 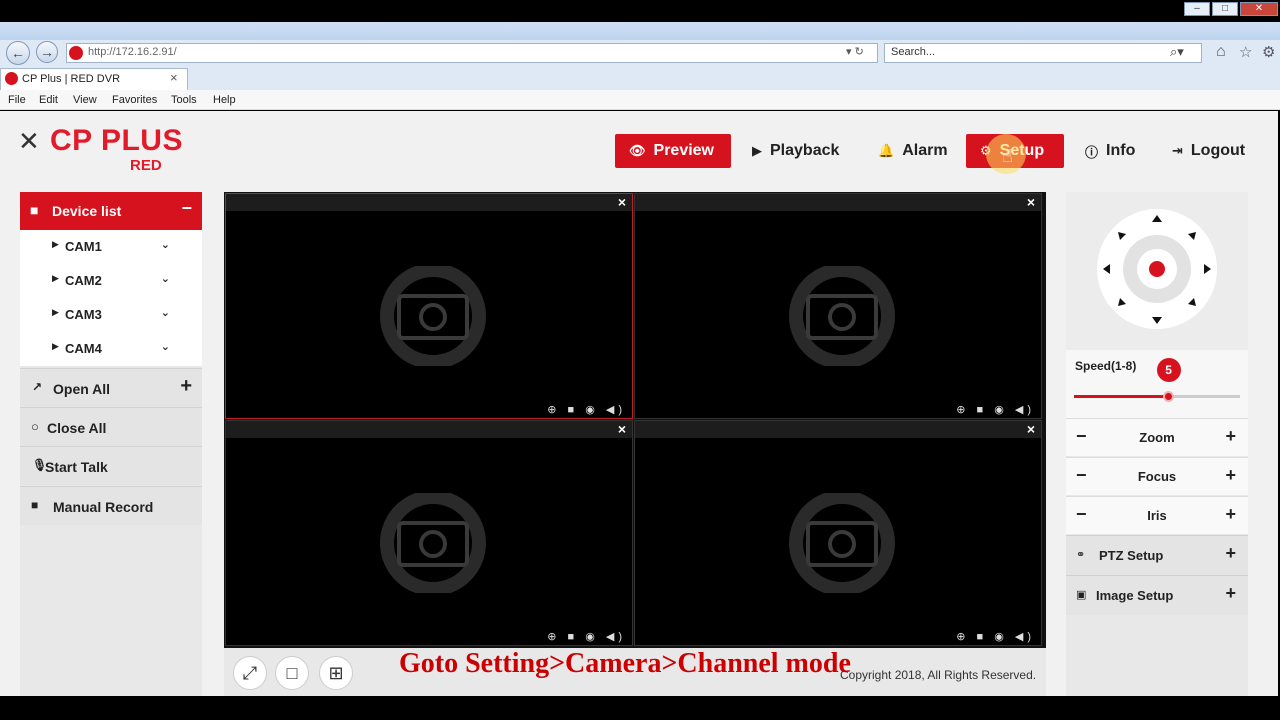 I want to click on image-icon: ▣, so click(x=1081, y=595).